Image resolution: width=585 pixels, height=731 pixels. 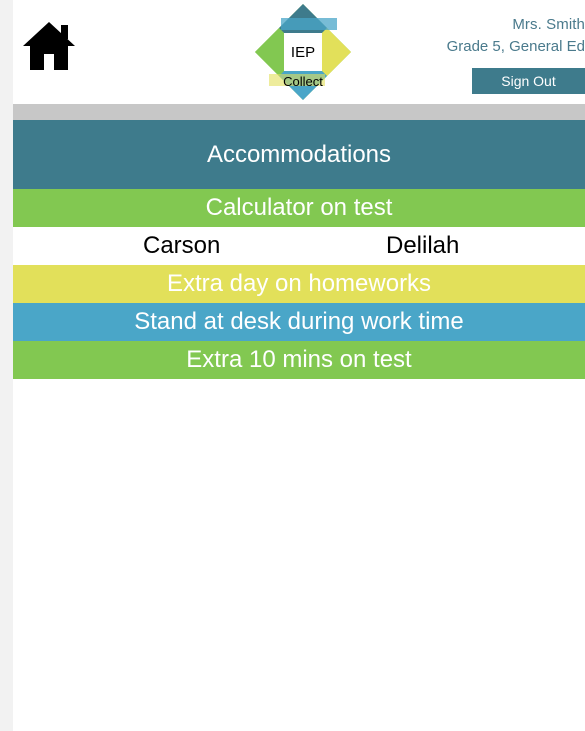 I want to click on iep-collect-logo: IEP Collect, so click(x=303, y=52).